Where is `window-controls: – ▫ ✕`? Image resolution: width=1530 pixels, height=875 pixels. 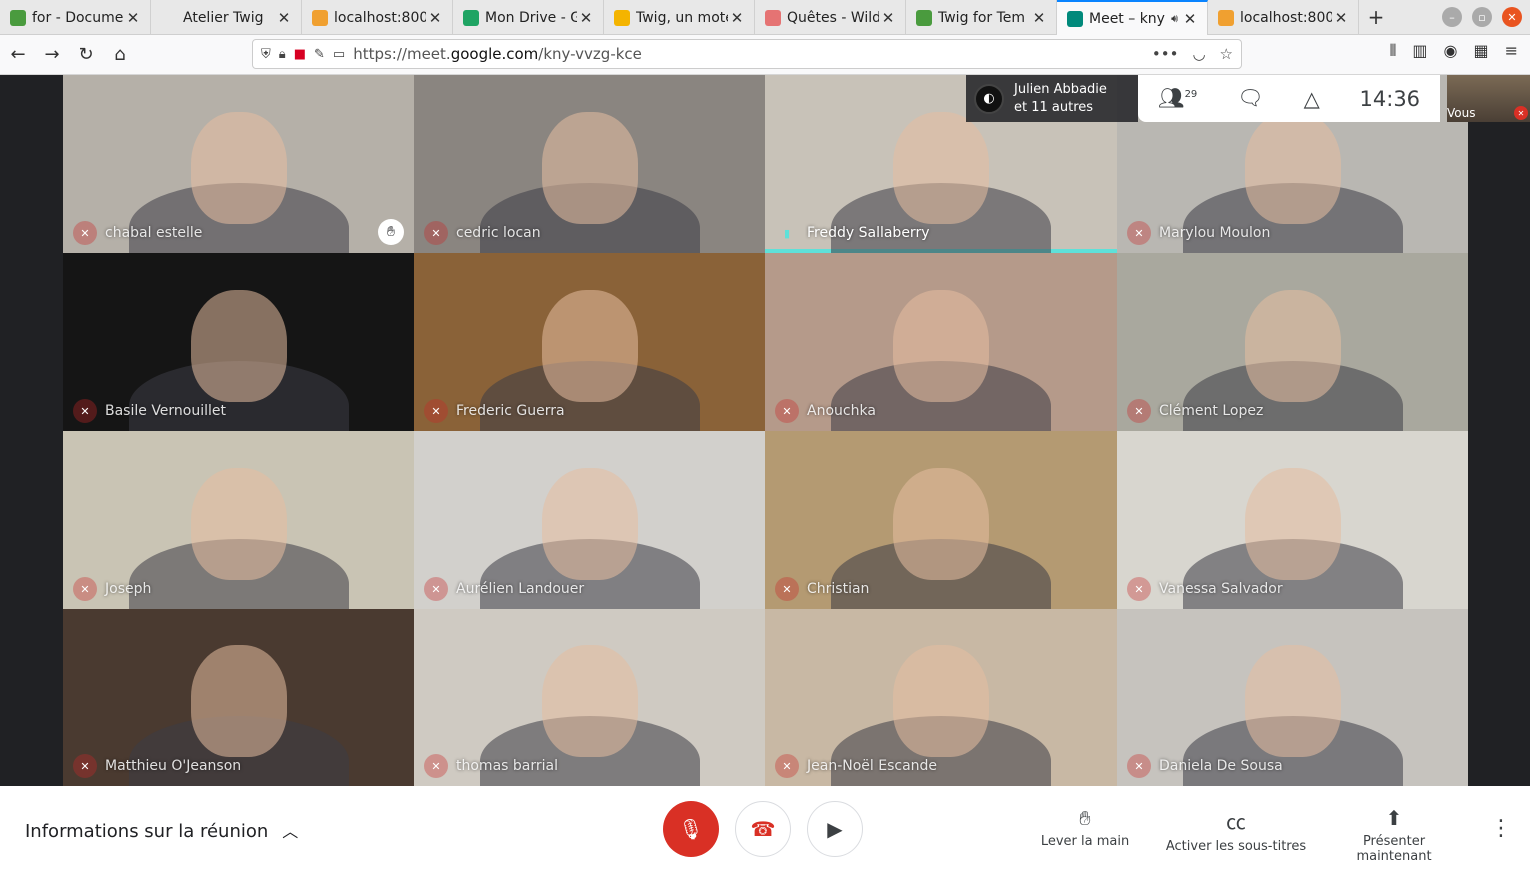 window-controls: – ▫ ✕ is located at coordinates (1482, 17).